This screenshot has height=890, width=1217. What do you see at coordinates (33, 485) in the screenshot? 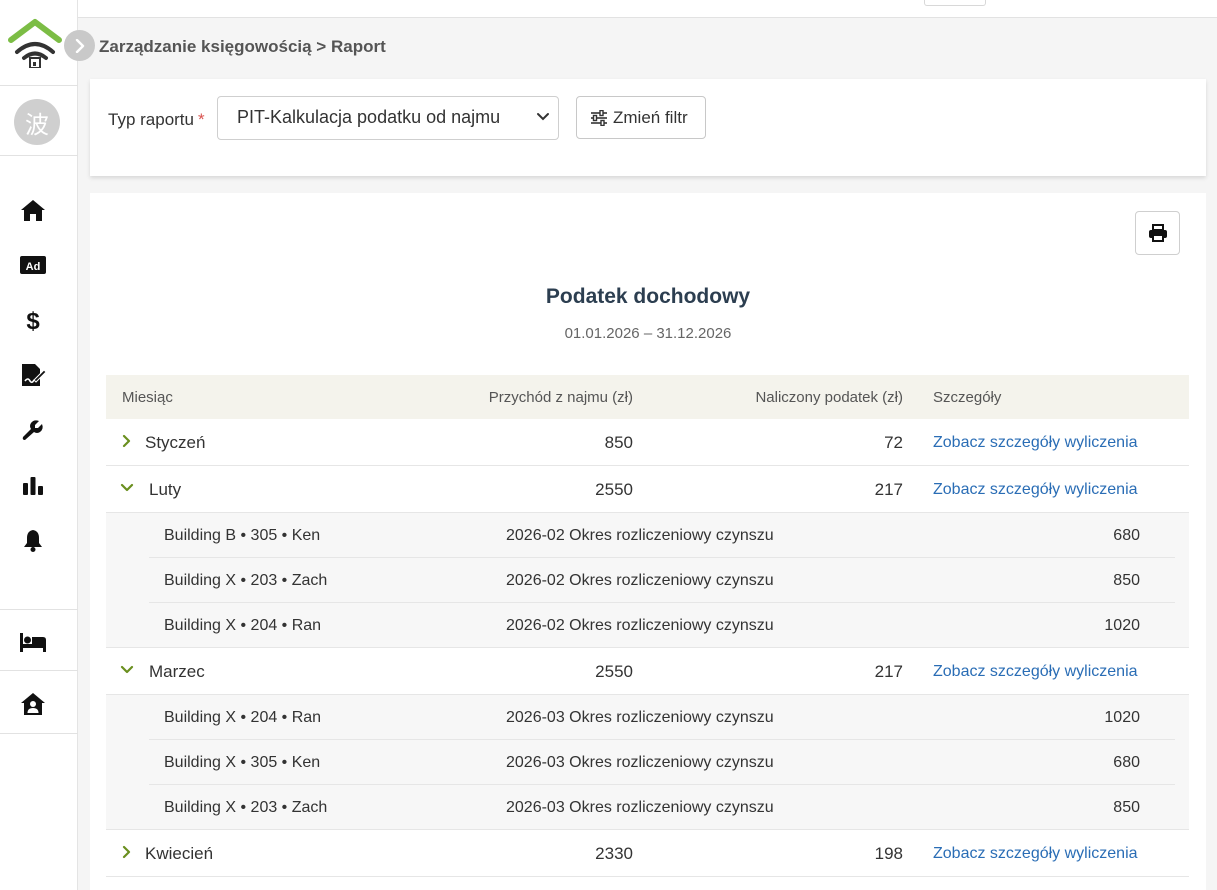
I see `chart-icon` at bounding box center [33, 485].